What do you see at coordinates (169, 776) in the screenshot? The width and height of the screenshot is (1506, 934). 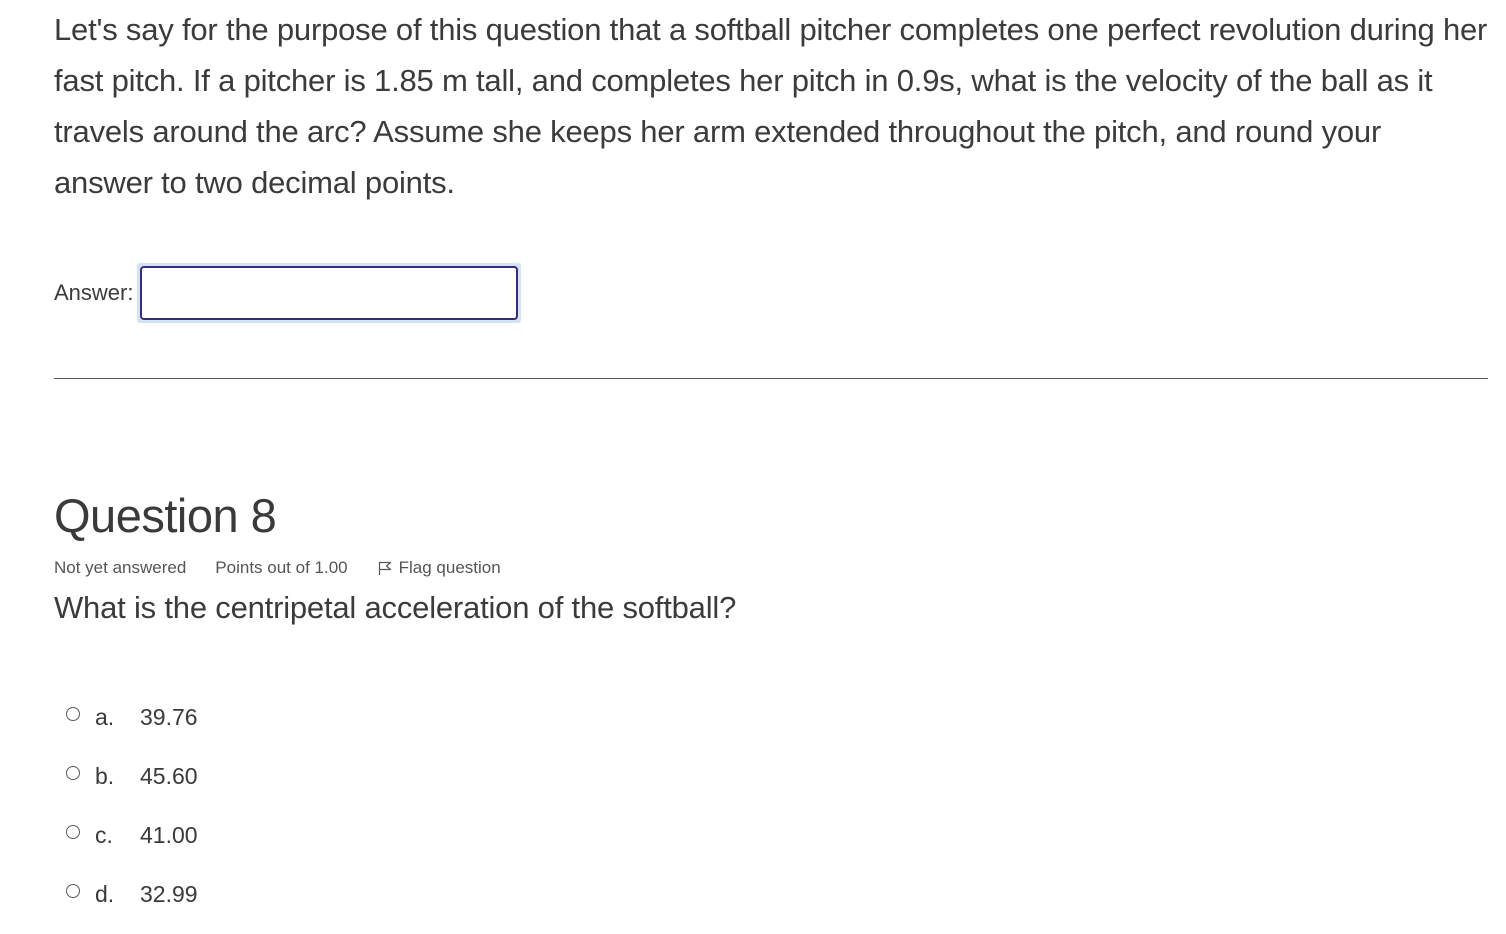 I see `option-b-value: 45.60` at bounding box center [169, 776].